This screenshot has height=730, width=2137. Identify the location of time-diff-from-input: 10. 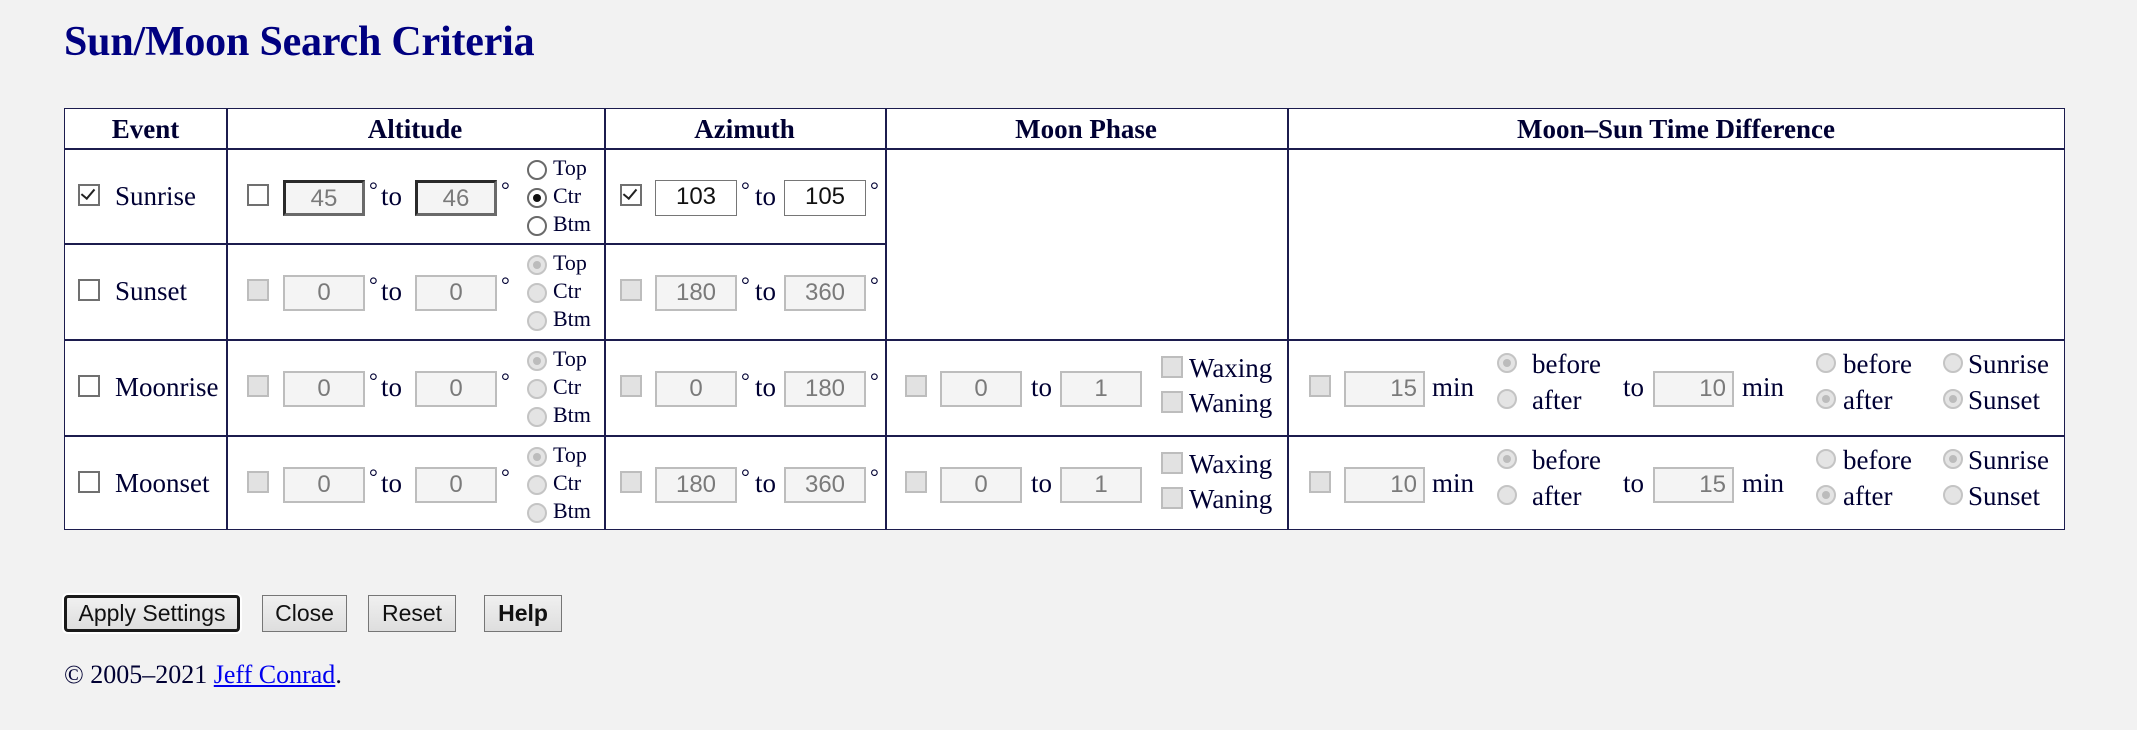
(1384, 485).